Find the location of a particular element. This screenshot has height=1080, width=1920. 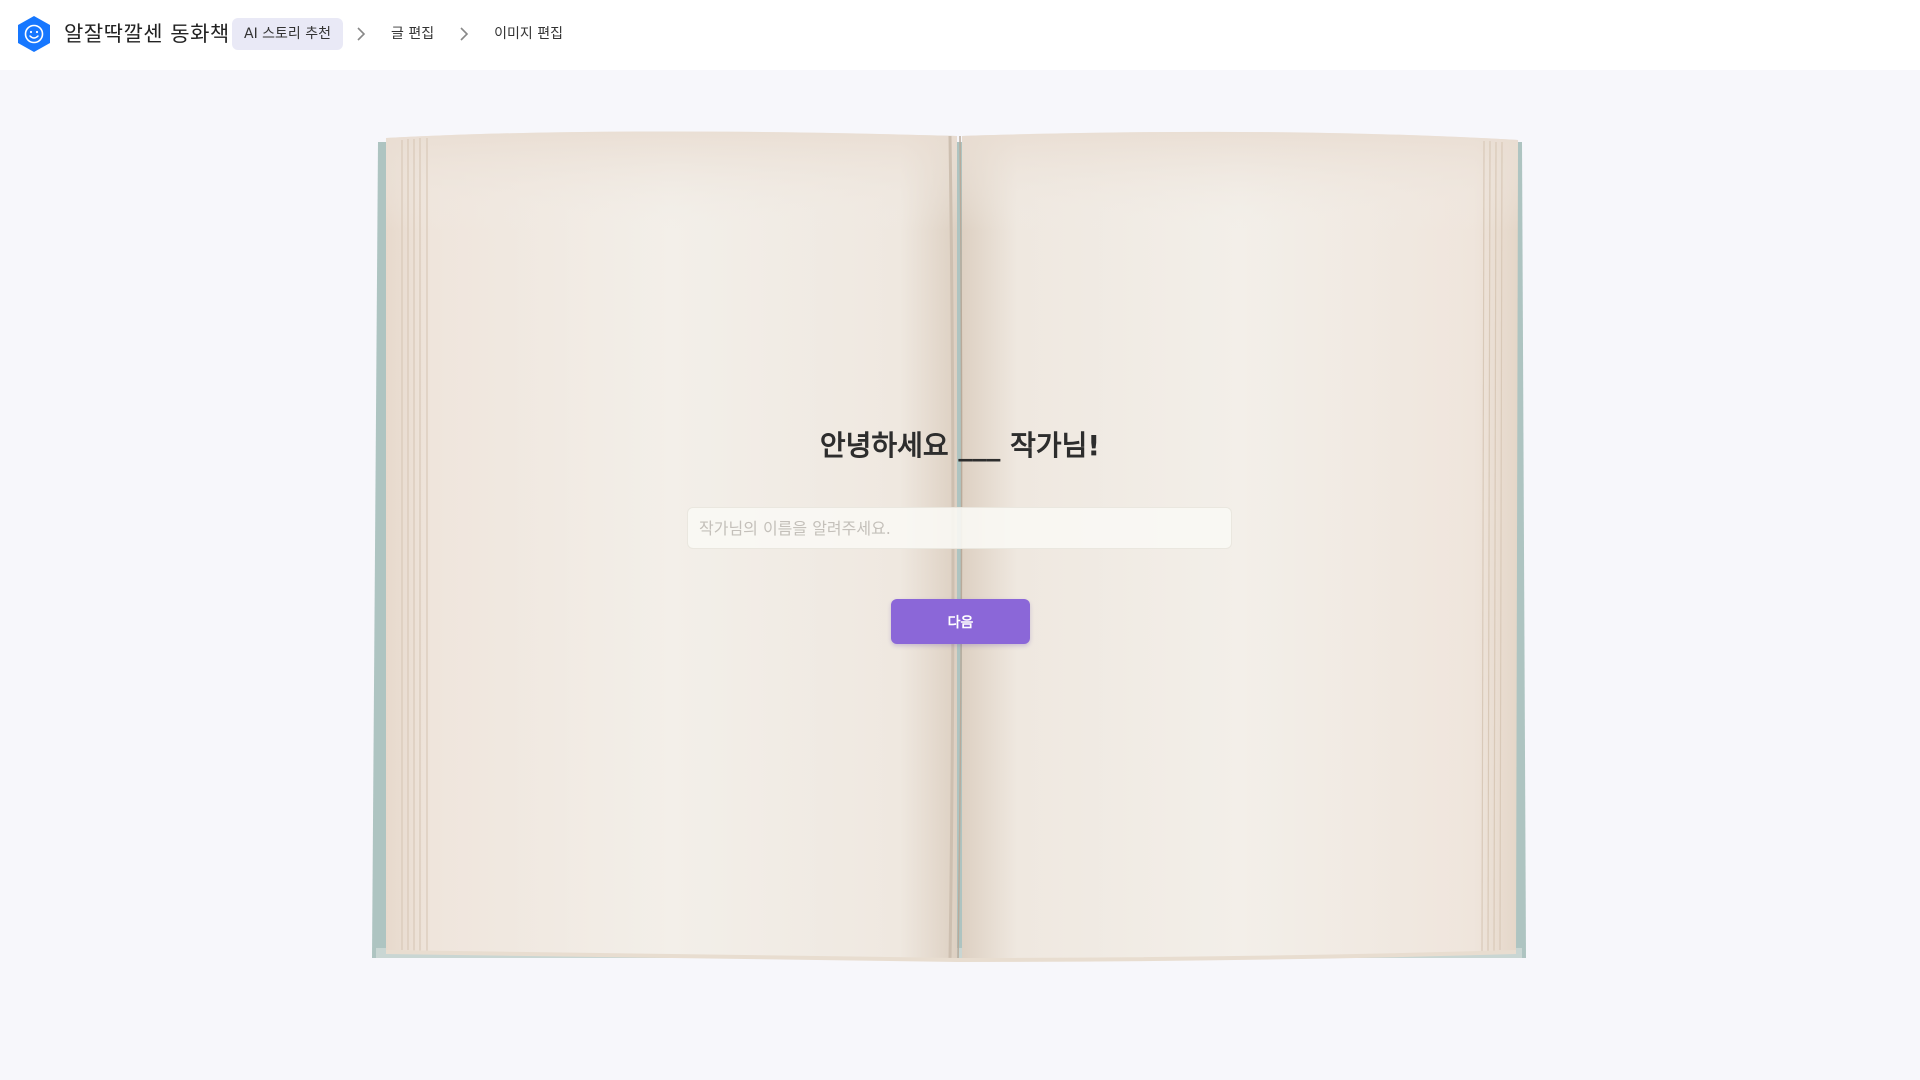

breadcrumb: AI 스토리 추천 글 편집 이미지 편집 is located at coordinates (403, 34).